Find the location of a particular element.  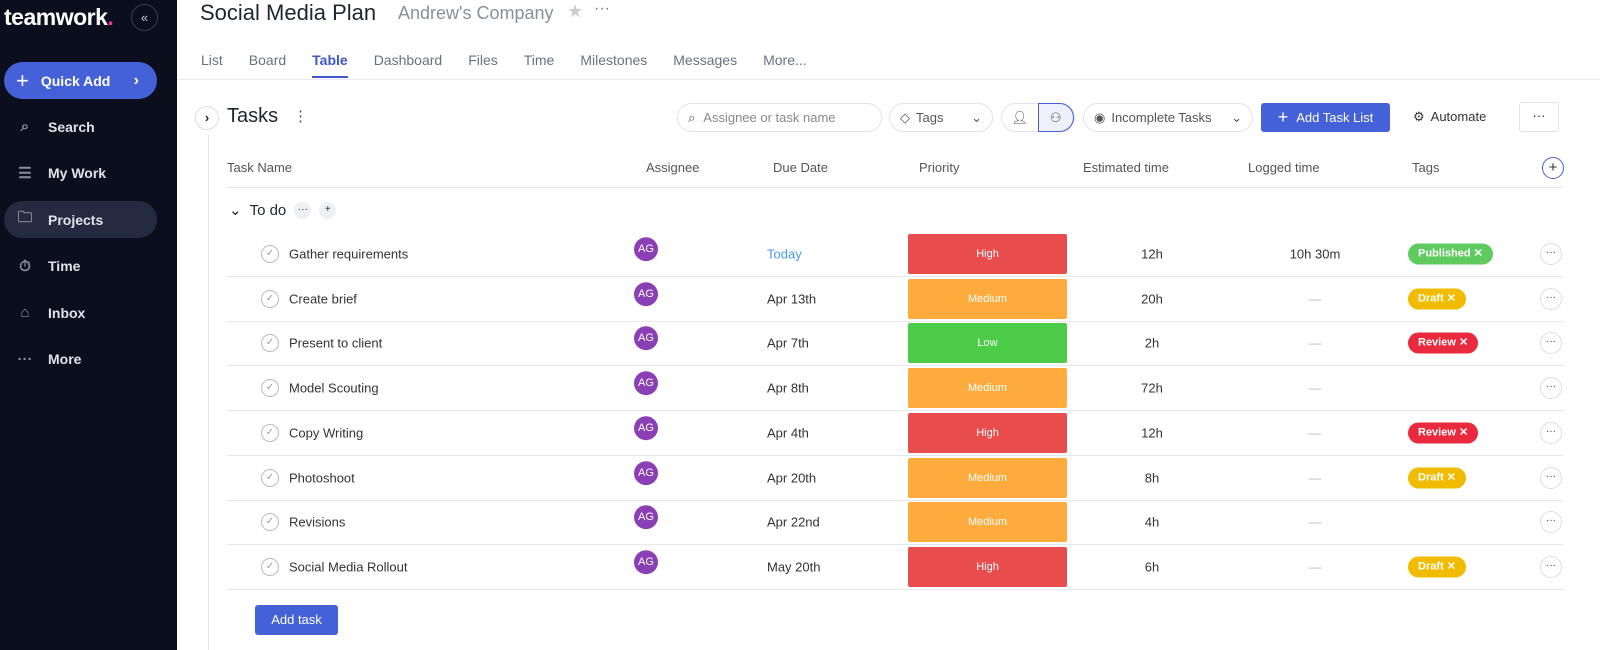

due-date: Apr 13th is located at coordinates (791, 298).